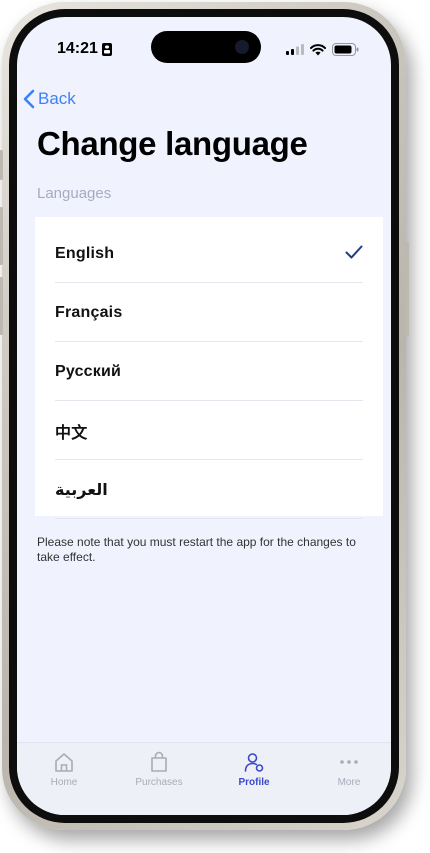 The height and width of the screenshot is (853, 430). What do you see at coordinates (347, 769) in the screenshot?
I see `tab-more: More` at bounding box center [347, 769].